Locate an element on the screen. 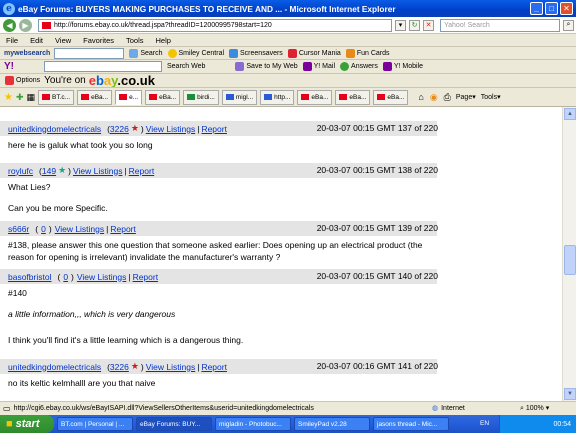 The height and width of the screenshot is (433, 576). favorites-star-icon: ★ is located at coordinates (8, 97).